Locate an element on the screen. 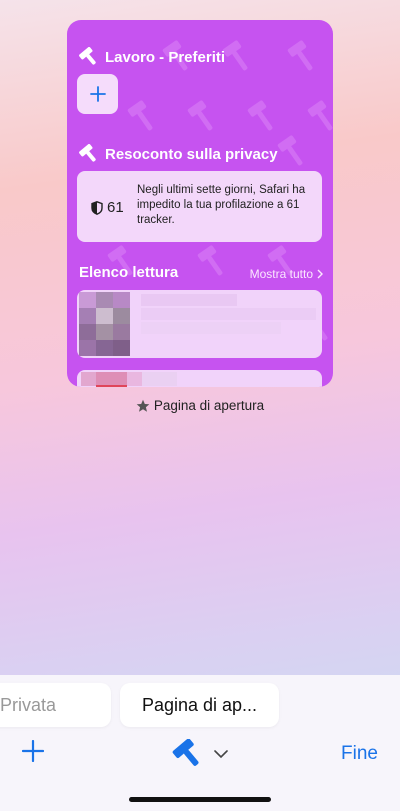 Image resolution: width=400 pixels, height=811 pixels. tracker-count: 61 is located at coordinates (107, 207).